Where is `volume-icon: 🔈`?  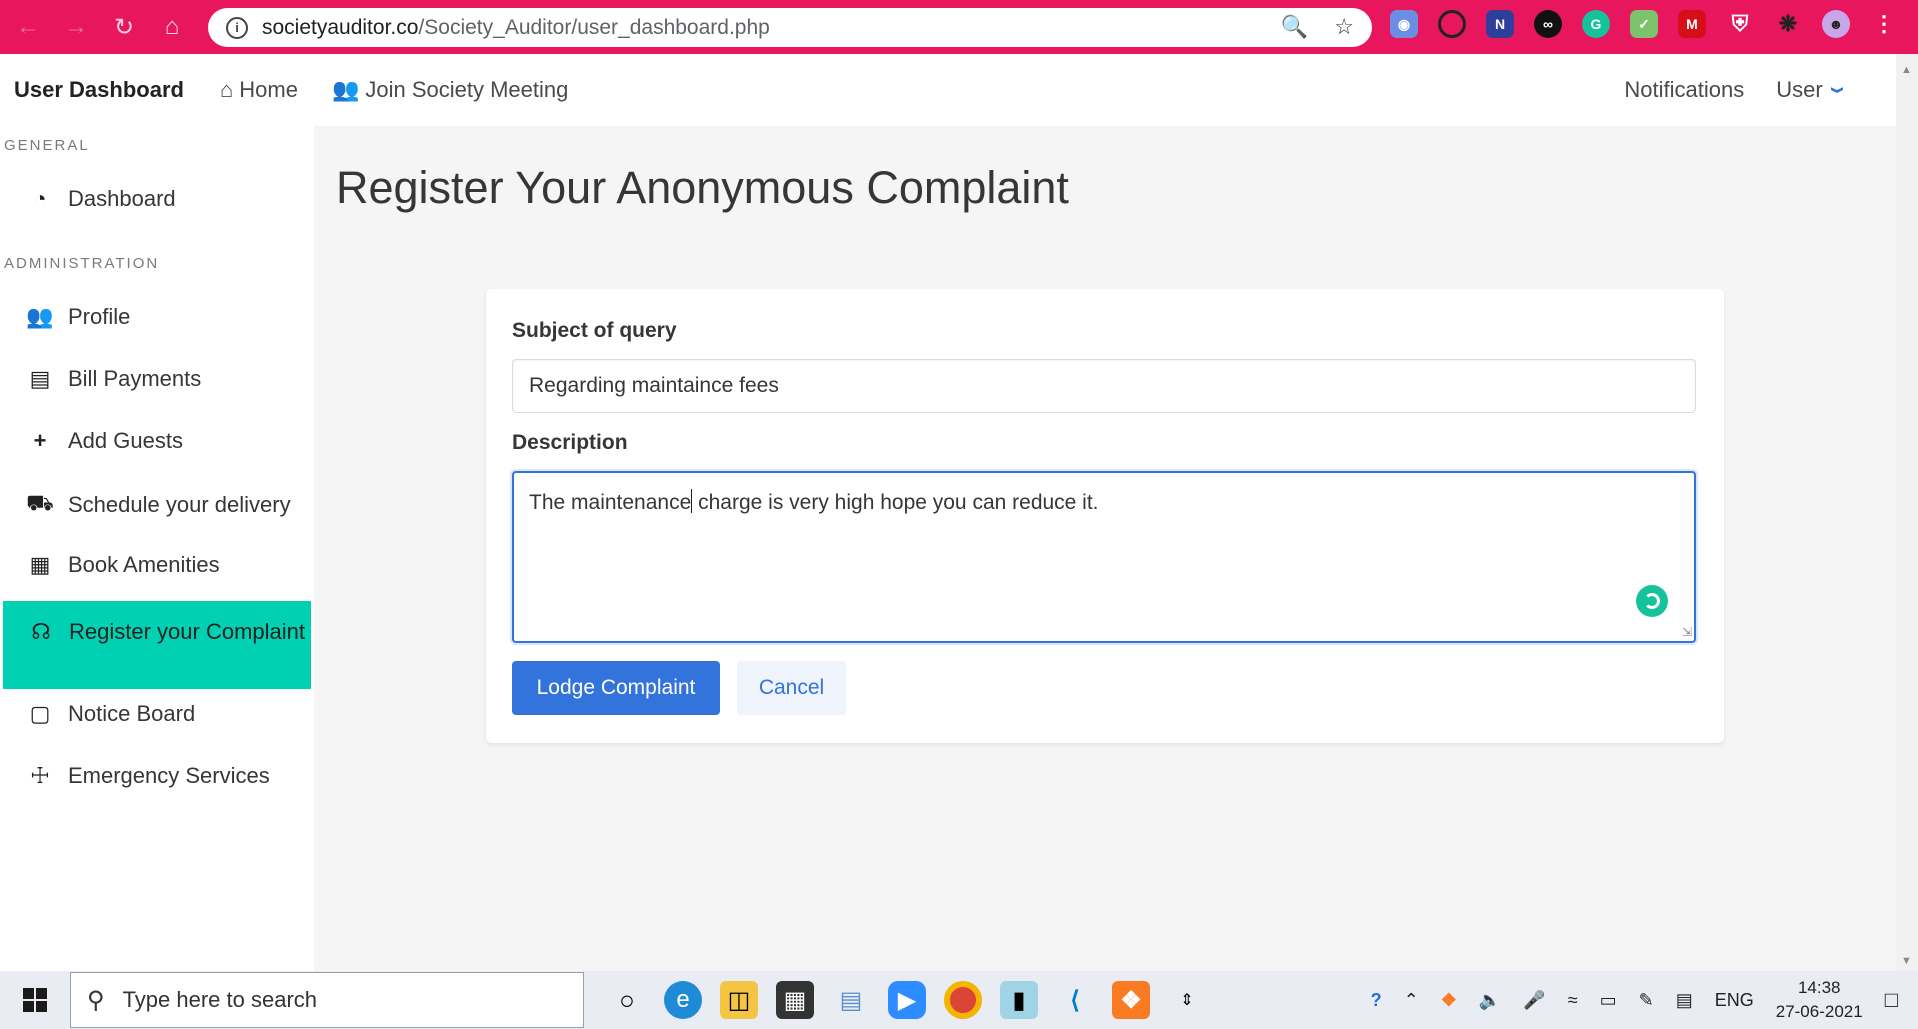
volume-icon: 🔈 is located at coordinates (1490, 1000).